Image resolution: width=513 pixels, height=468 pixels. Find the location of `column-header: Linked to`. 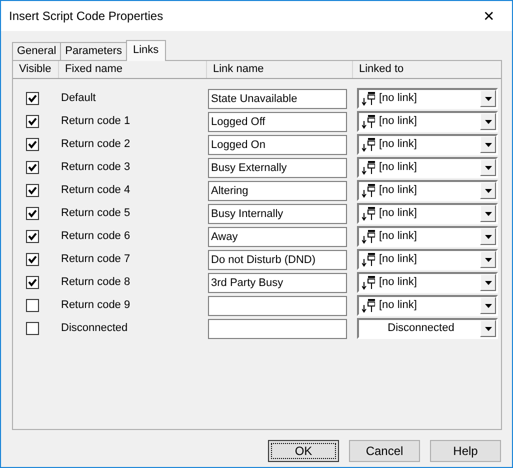

column-header: Linked to is located at coordinates (429, 69).